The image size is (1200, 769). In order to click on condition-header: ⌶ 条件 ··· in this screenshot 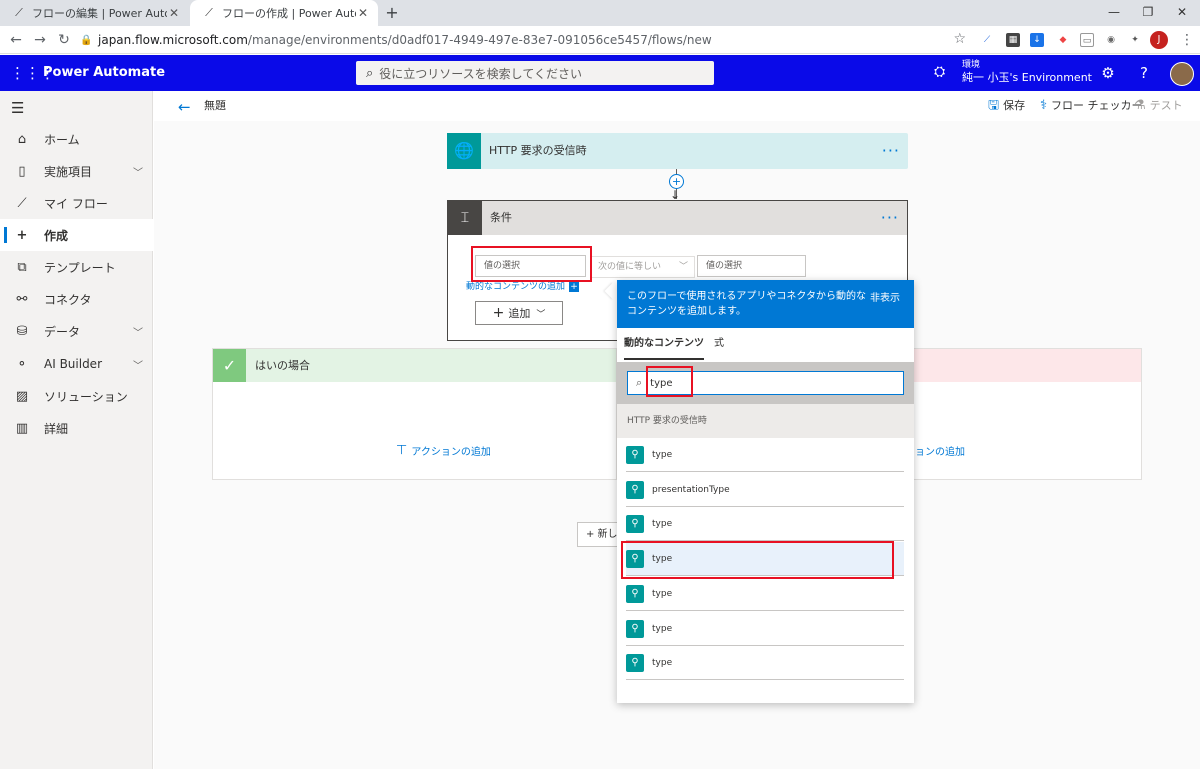, I will do `click(677, 218)`.